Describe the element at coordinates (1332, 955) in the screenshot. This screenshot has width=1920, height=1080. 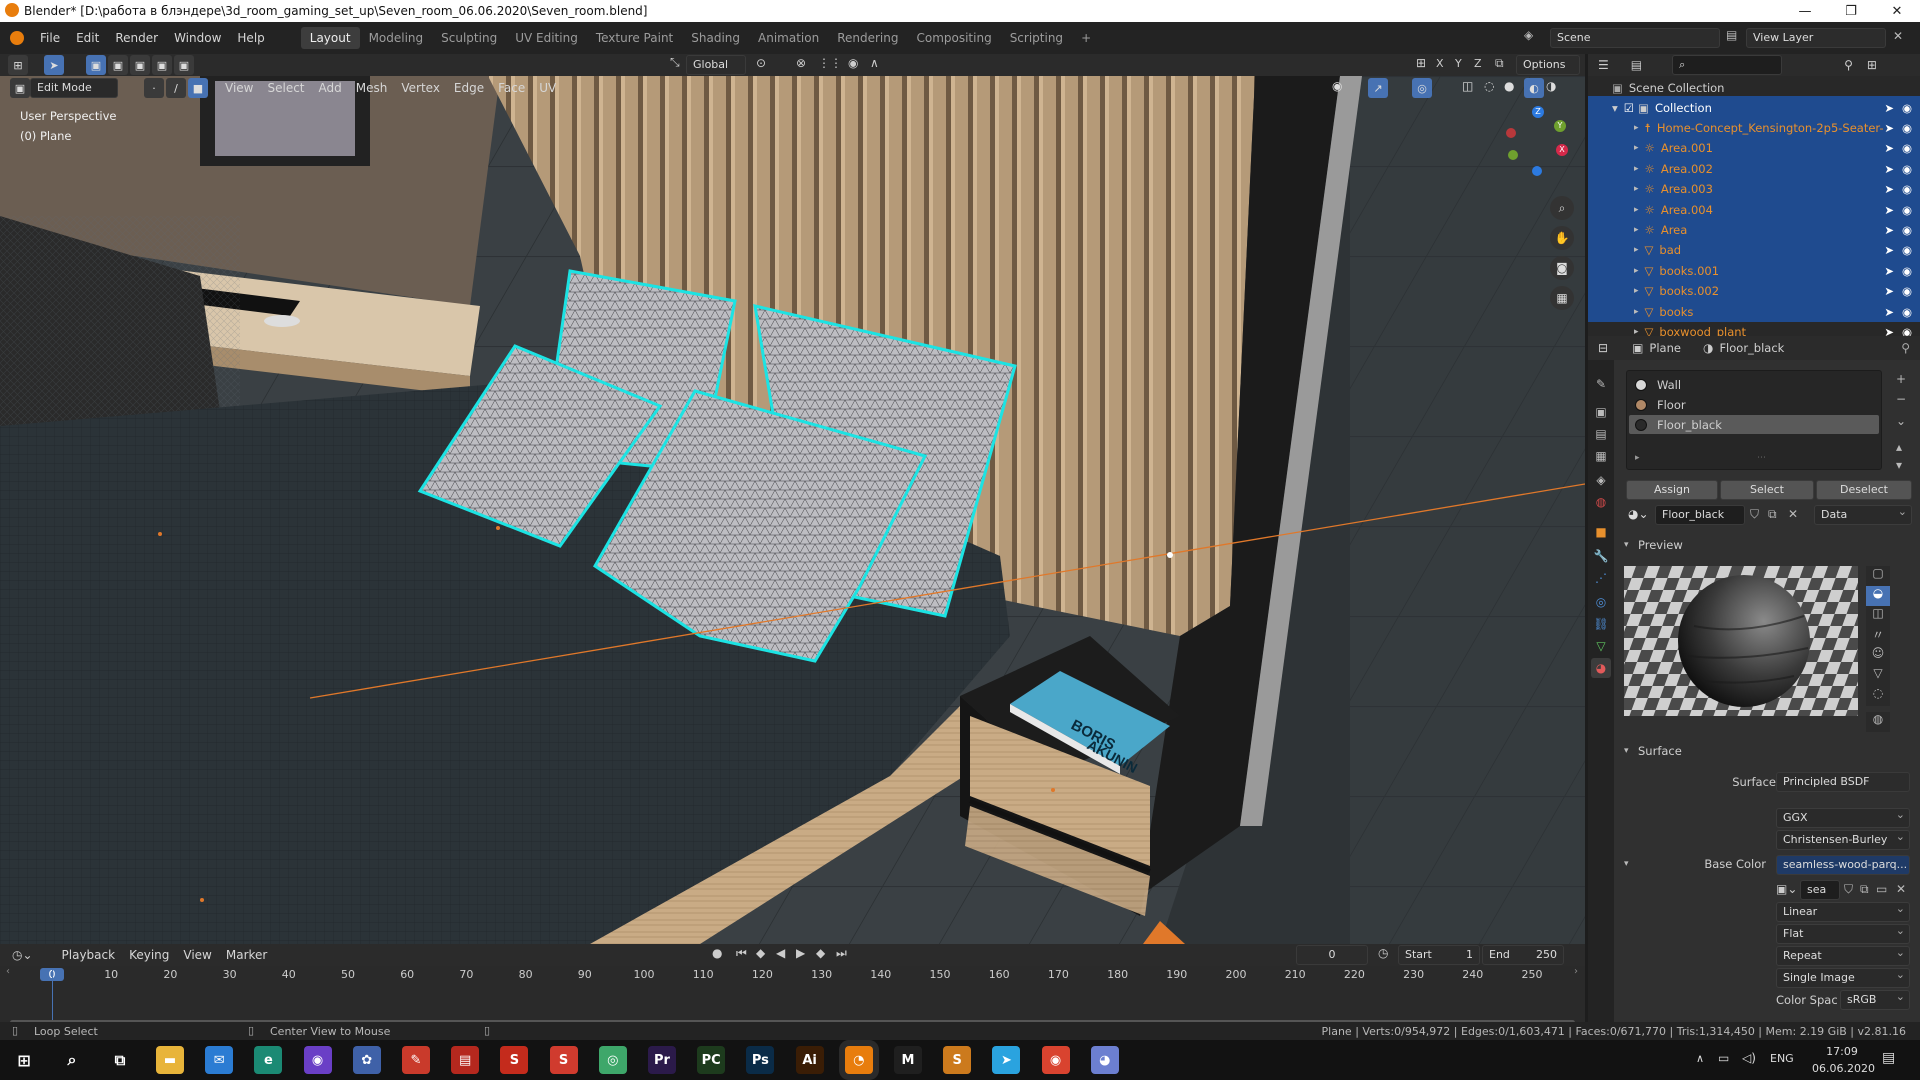
I see `current-frame-field: 0` at that location.